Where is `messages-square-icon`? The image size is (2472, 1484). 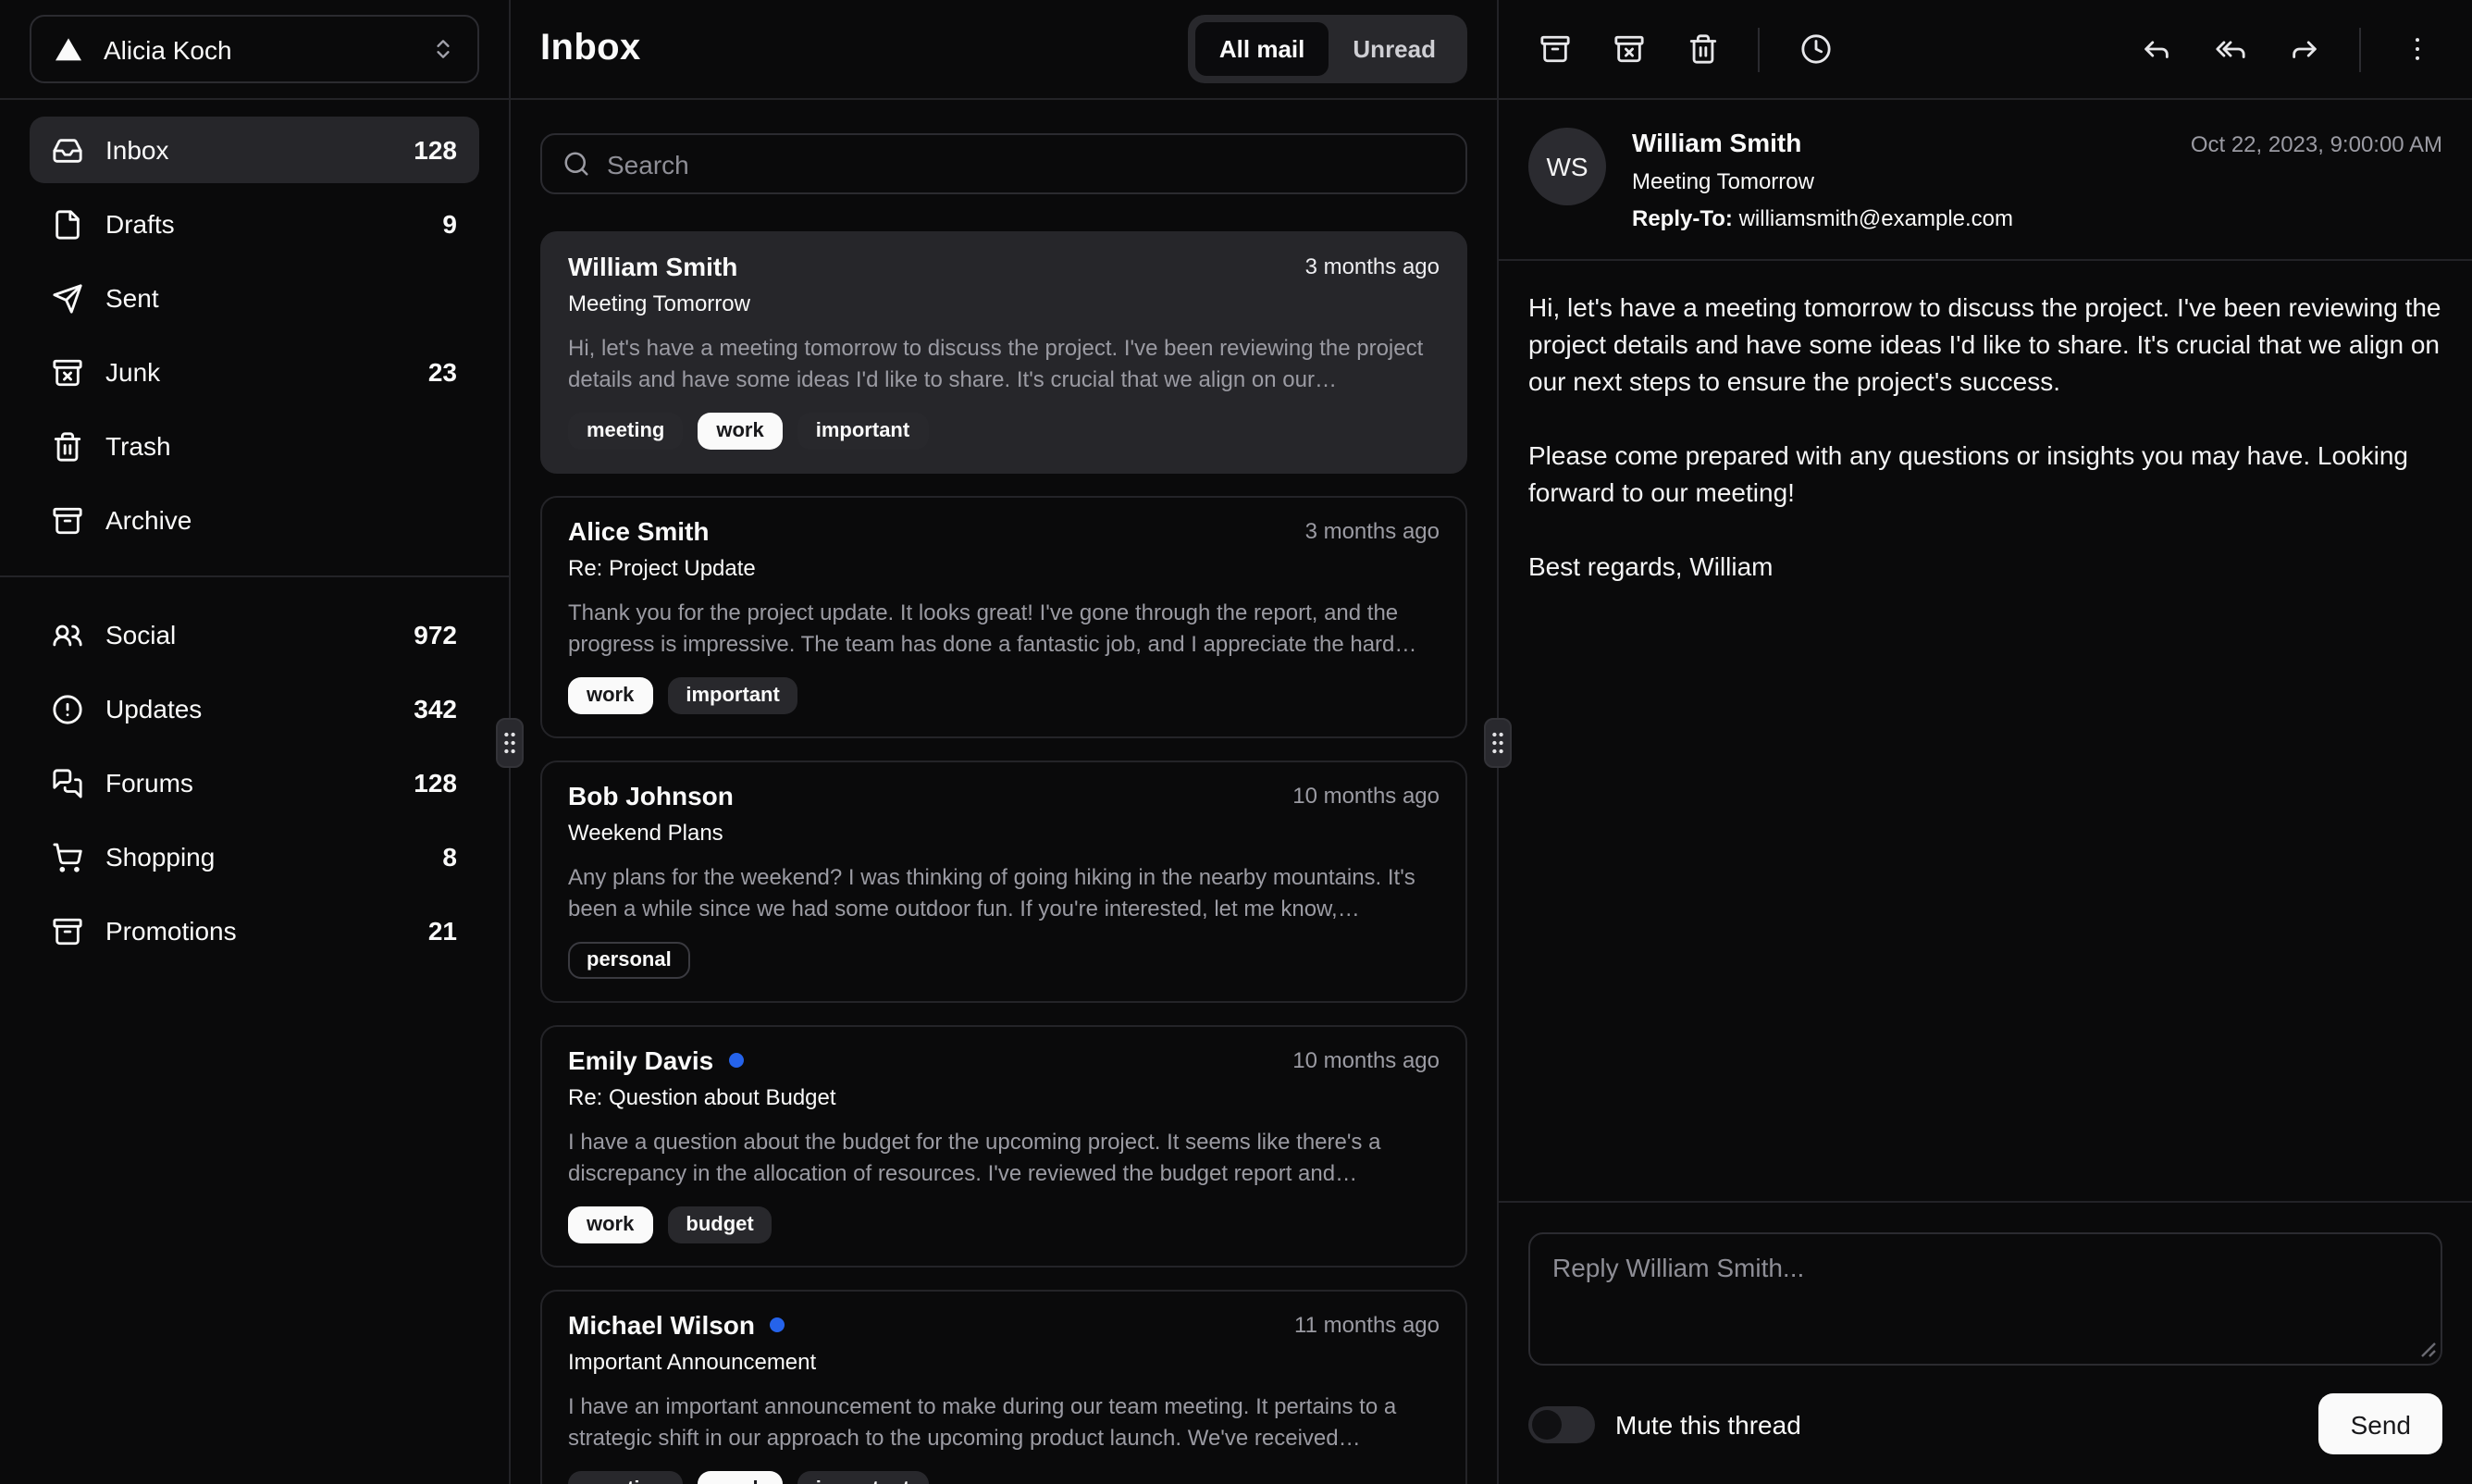 messages-square-icon is located at coordinates (67, 782).